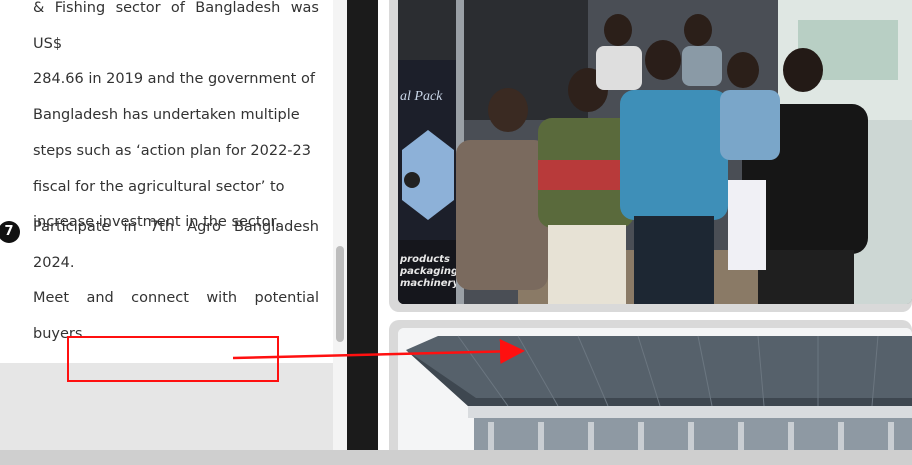  Describe the element at coordinates (421, 96) in the screenshot. I see `booth-banner-text: al Pack` at that location.